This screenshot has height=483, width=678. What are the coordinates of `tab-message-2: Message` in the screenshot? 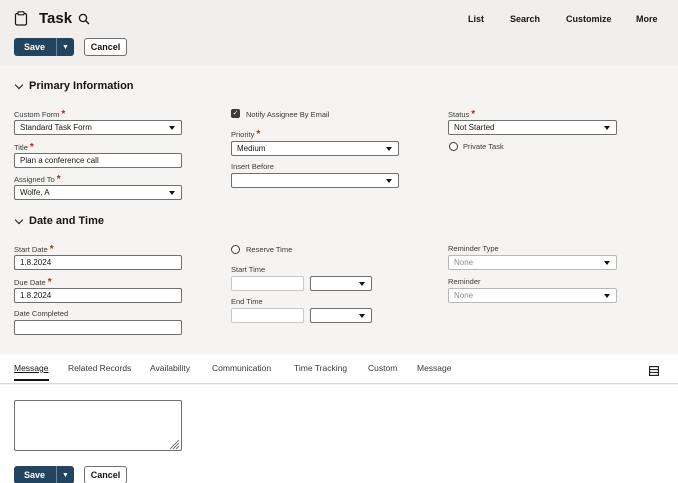 It's located at (434, 368).